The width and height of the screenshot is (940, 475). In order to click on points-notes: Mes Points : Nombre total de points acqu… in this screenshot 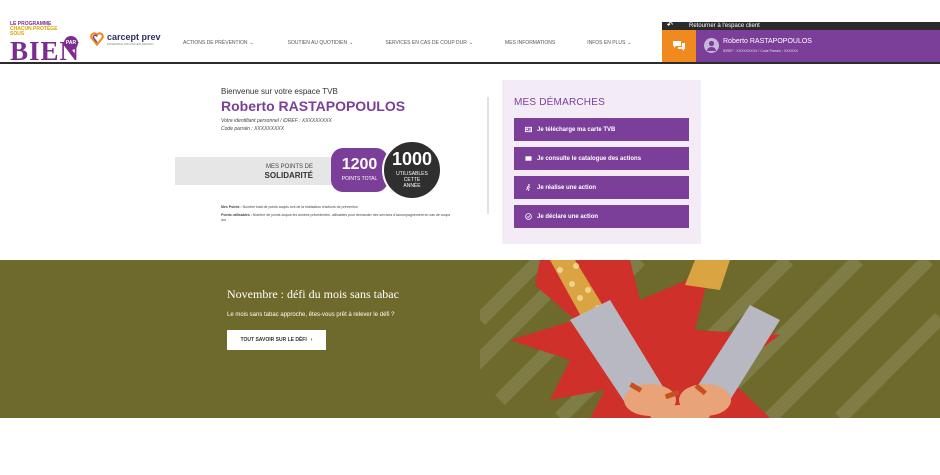, I will do `click(338, 215)`.